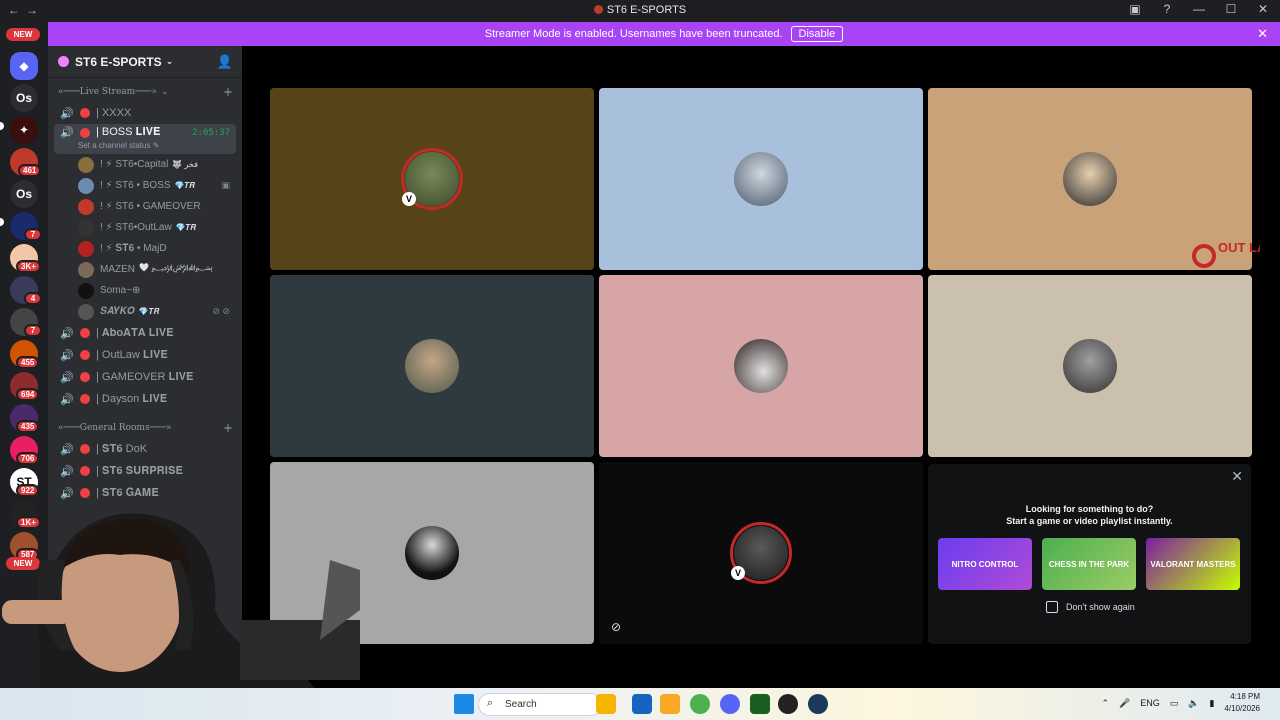 This screenshot has height=720, width=1280. I want to click on minimize-button: —, so click(1199, 9).